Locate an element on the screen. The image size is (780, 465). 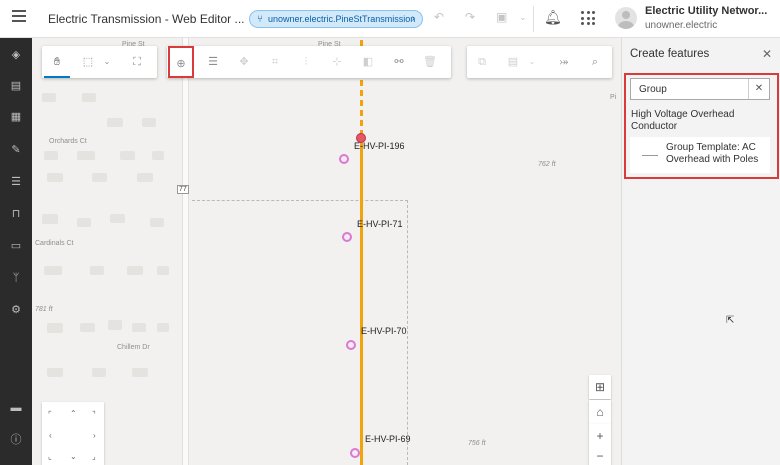
parcel-line is located at coordinates (407, 332).